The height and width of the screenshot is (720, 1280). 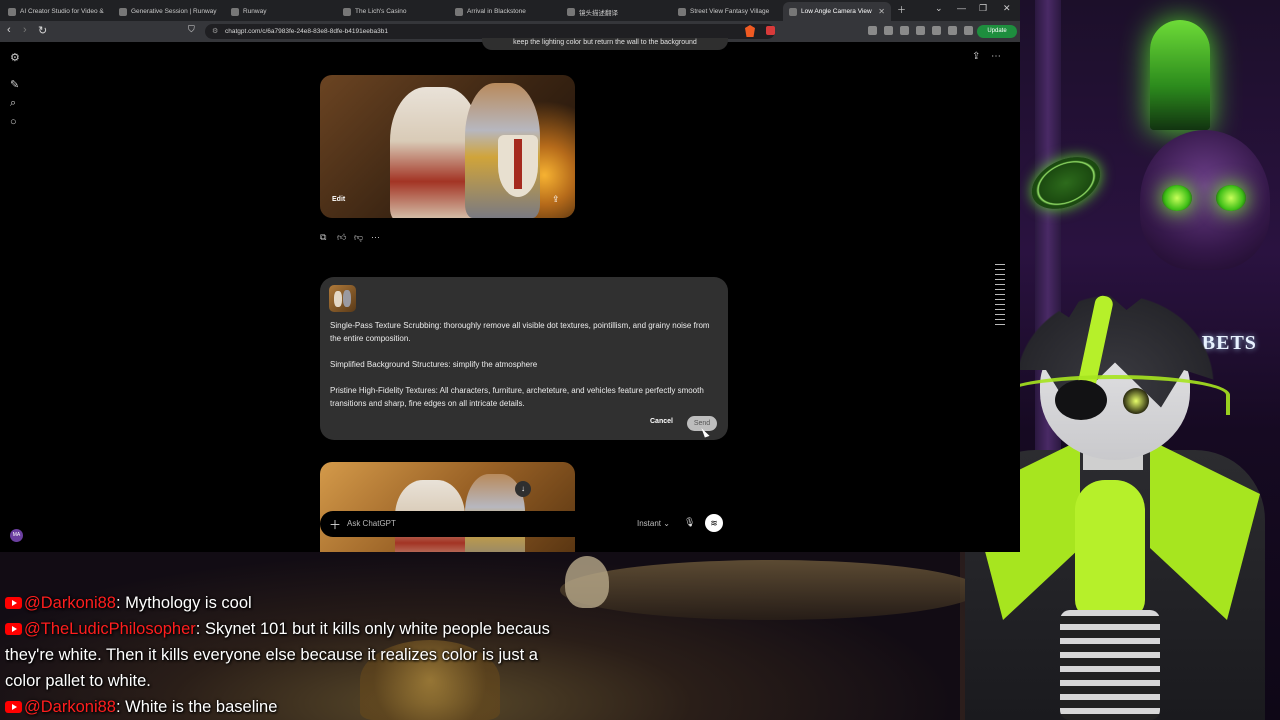 What do you see at coordinates (335, 524) in the screenshot?
I see `attach-plus-icon: ＋` at bounding box center [335, 524].